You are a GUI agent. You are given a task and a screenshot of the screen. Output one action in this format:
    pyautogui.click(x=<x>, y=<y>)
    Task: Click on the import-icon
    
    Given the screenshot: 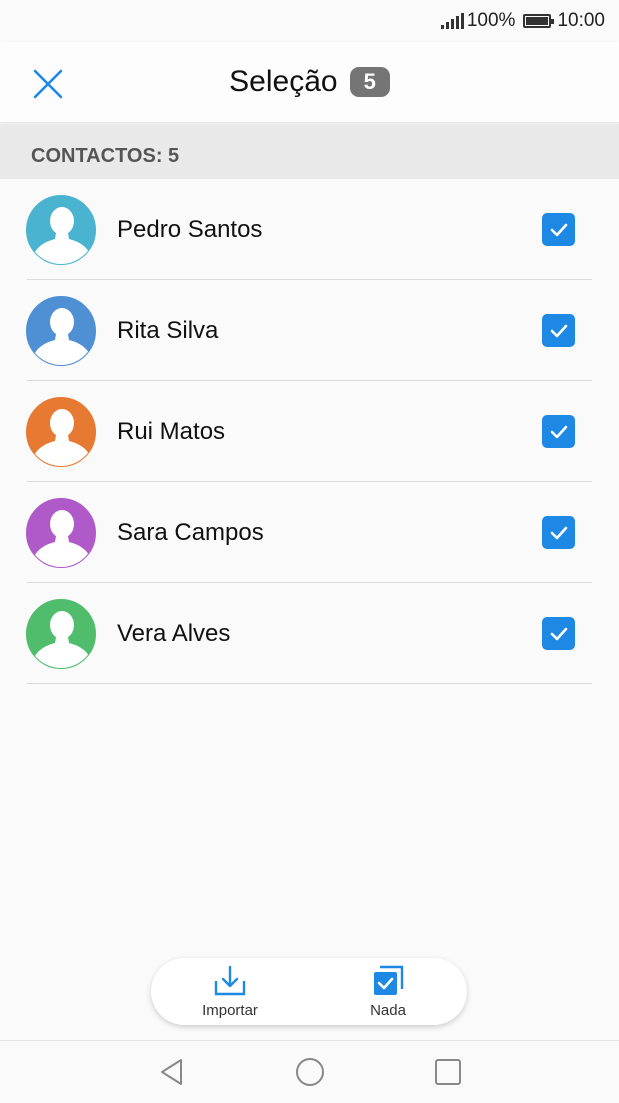 What is the action you would take?
    pyautogui.click(x=230, y=980)
    